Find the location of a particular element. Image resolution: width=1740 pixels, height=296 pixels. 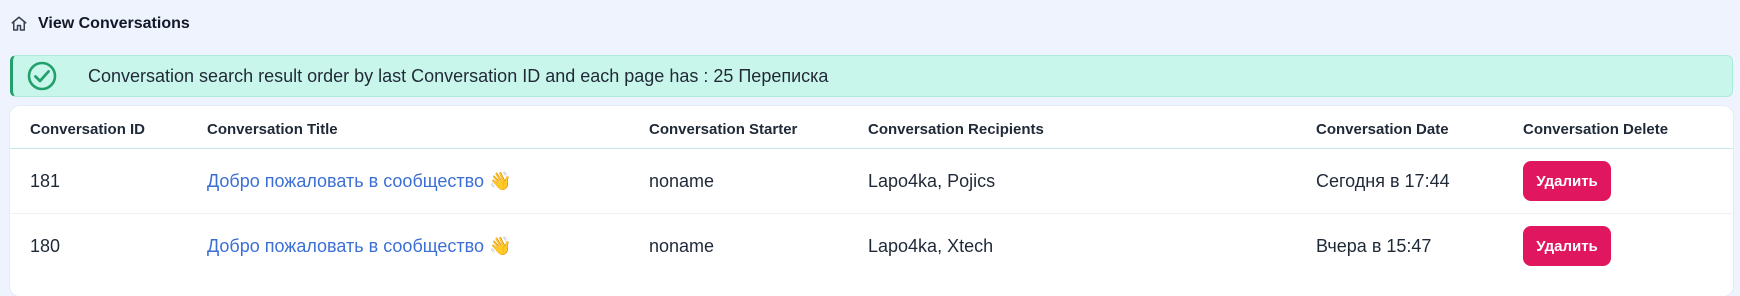

header-conversation-title: Conversation Title is located at coordinates (272, 129).